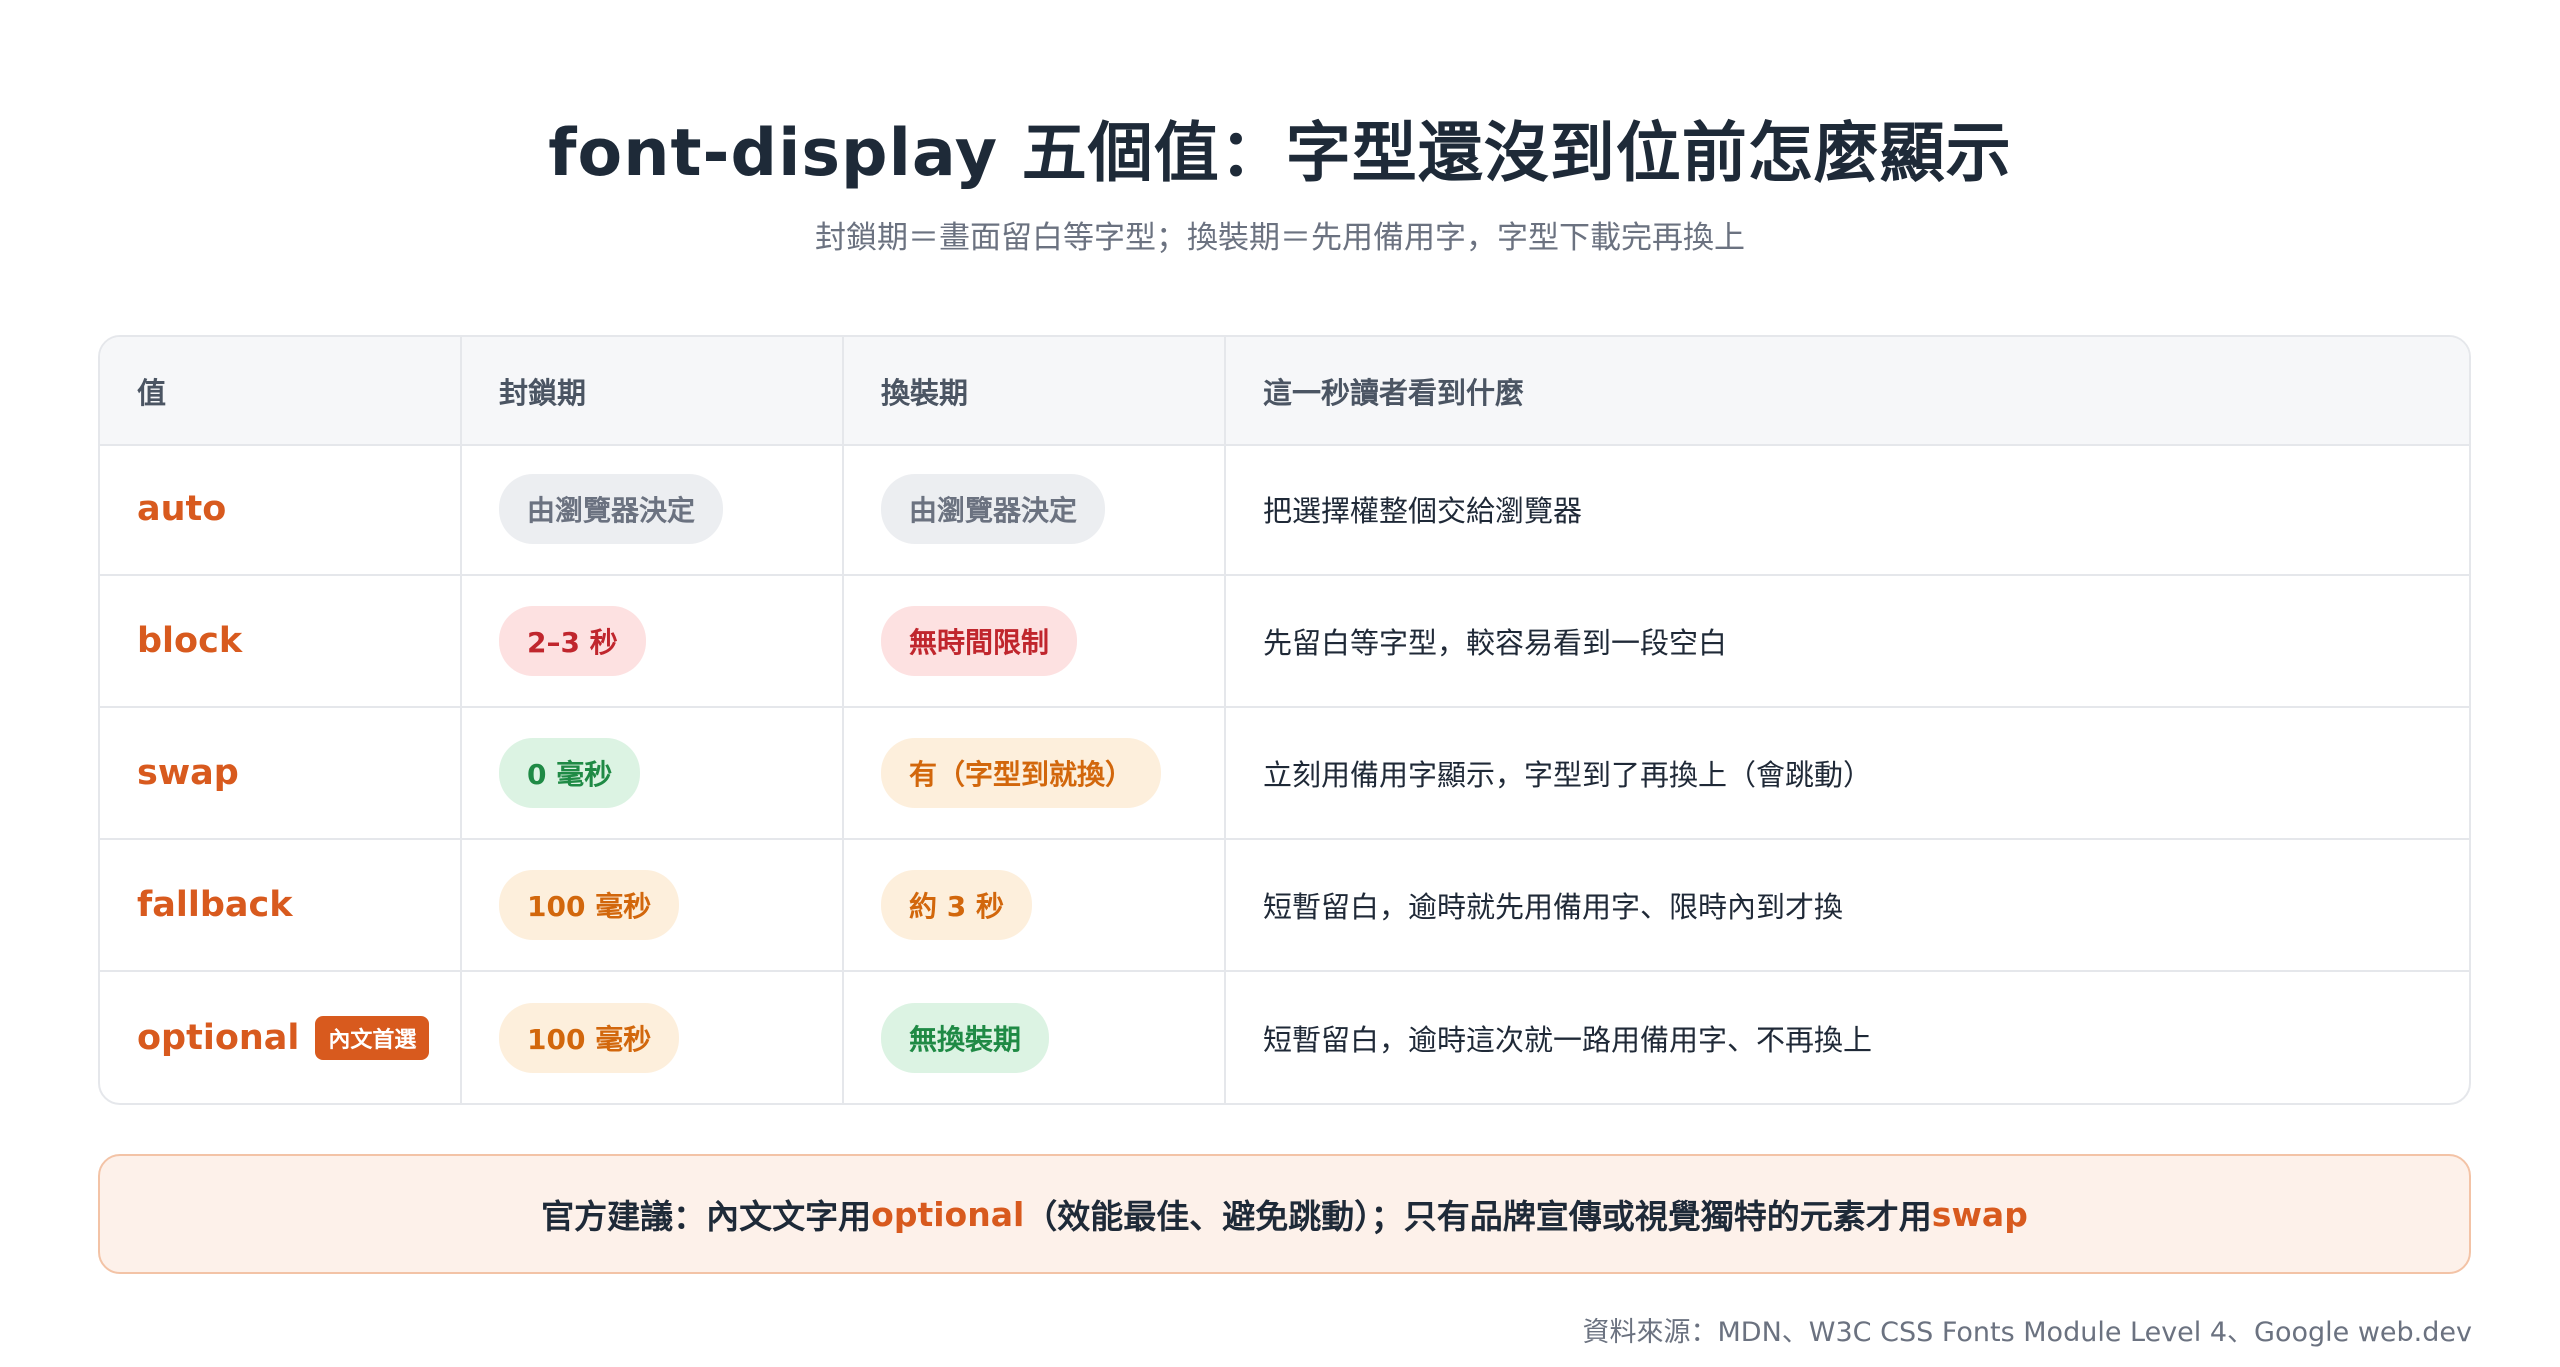 This screenshot has width=2560, height=1367. I want to click on swap-period-pill: 有（字型到就換）, so click(1021, 773).